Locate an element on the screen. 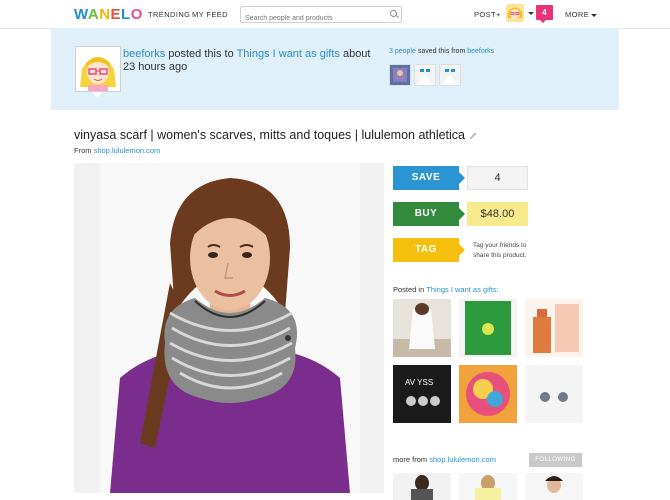 The width and height of the screenshot is (670, 500). search-box is located at coordinates (321, 16).